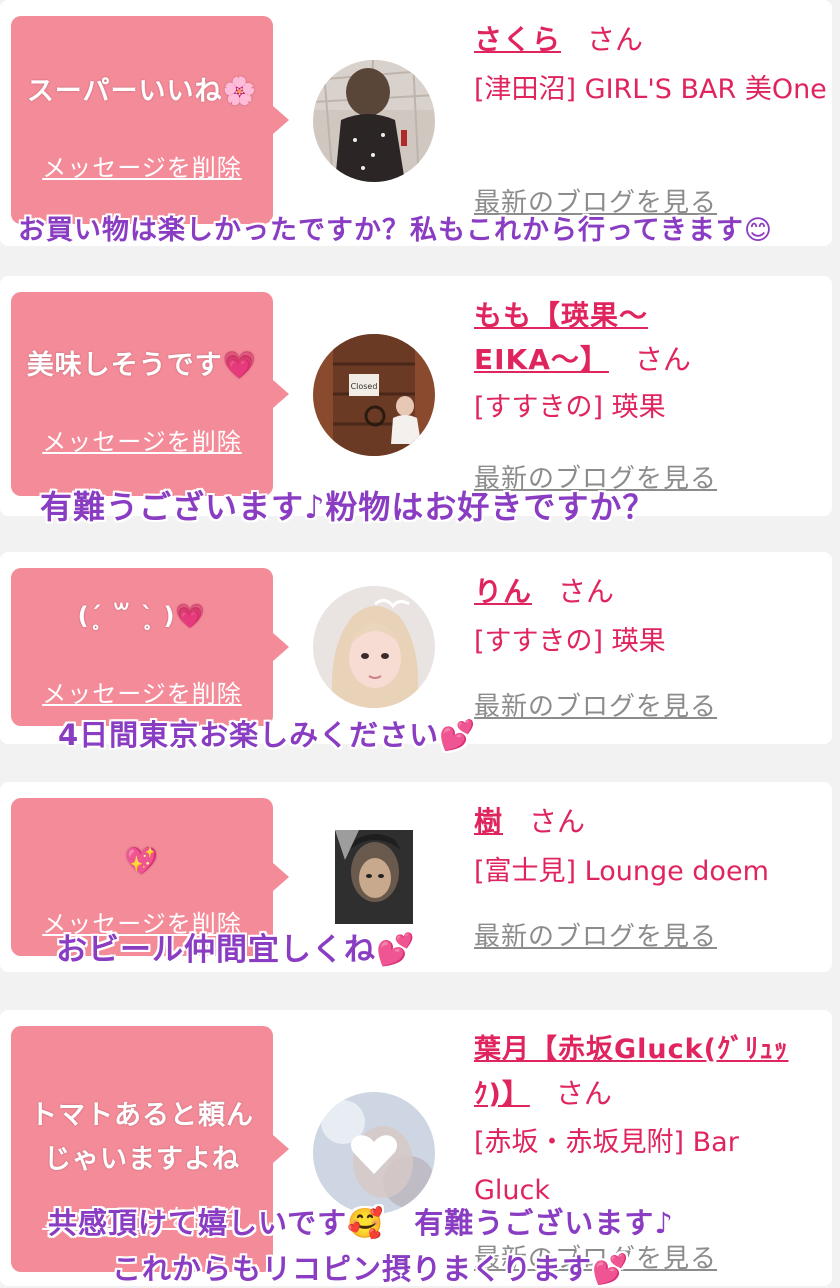  I want to click on svg-text: Closed, so click(364, 386).